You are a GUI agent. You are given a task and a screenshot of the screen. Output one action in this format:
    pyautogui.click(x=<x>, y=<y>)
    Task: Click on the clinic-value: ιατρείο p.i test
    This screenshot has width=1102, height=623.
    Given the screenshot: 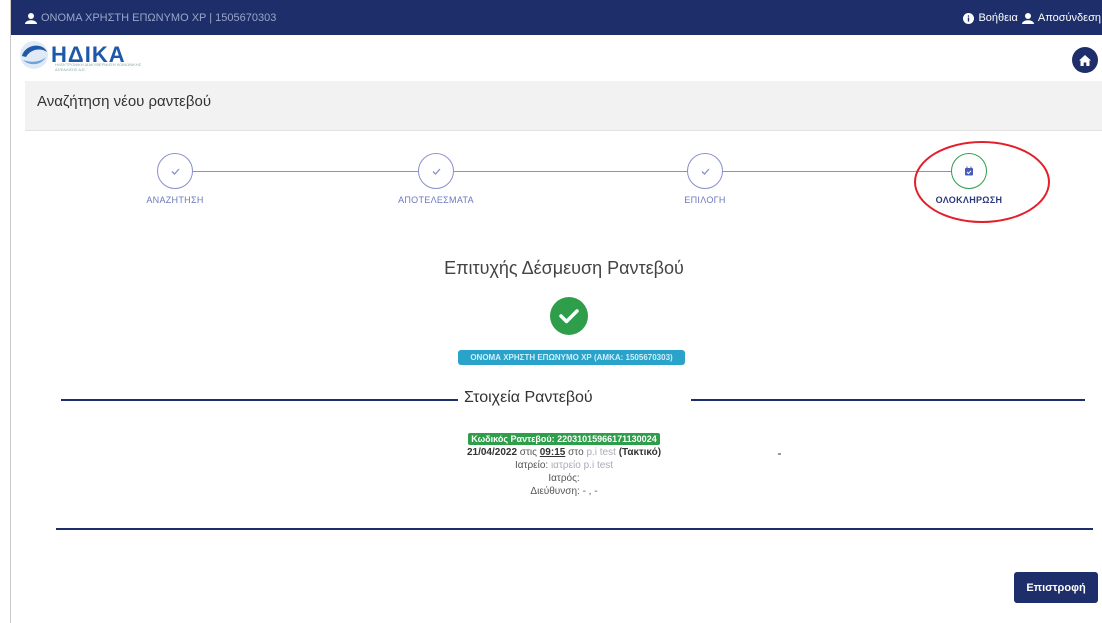 What is the action you would take?
    pyautogui.click(x=582, y=465)
    